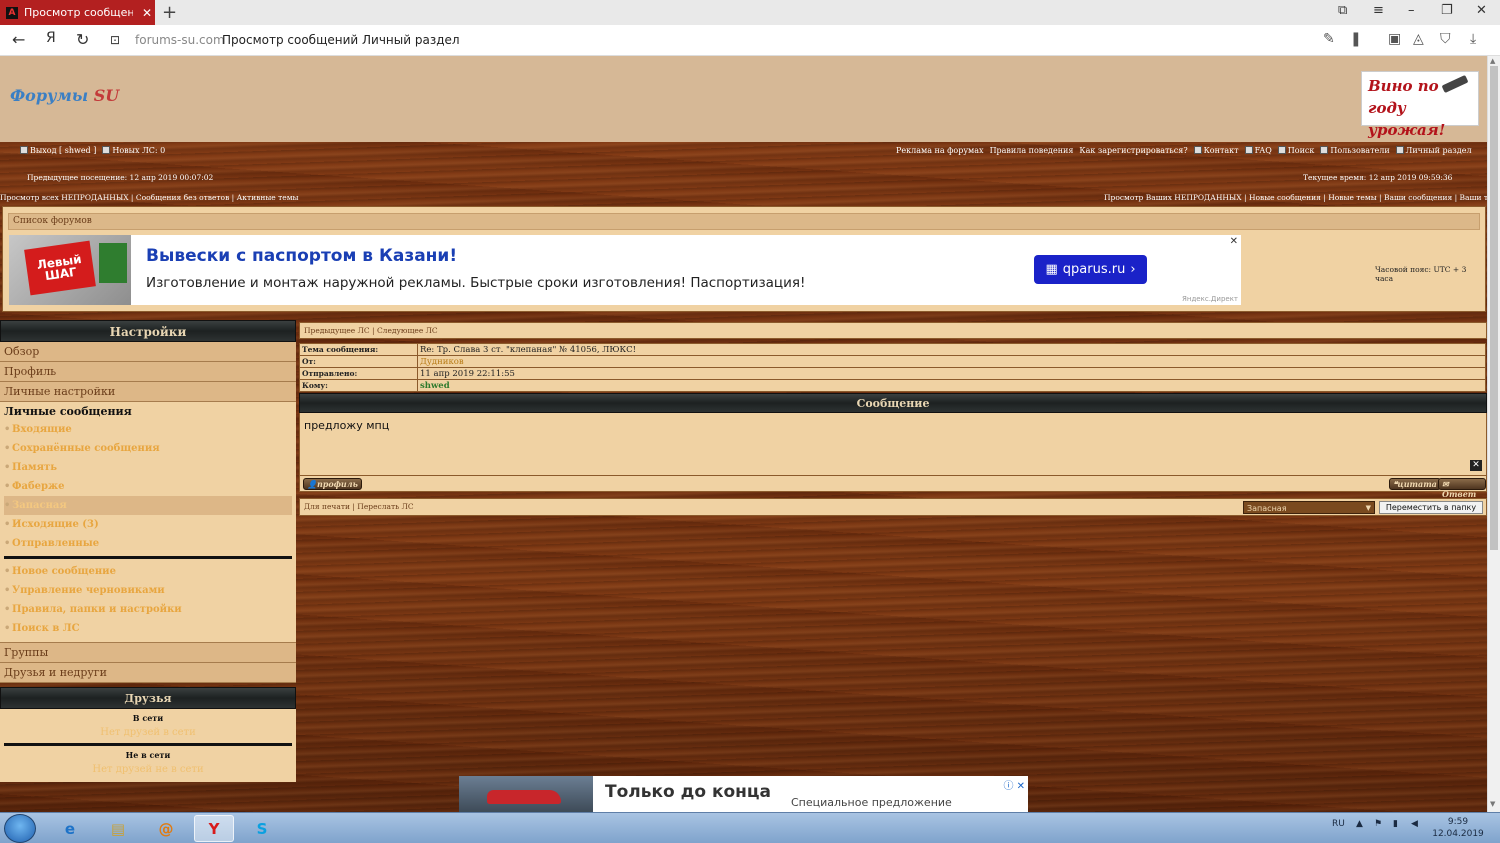 This screenshot has width=1500, height=843. Describe the element at coordinates (82, 39) in the screenshot. I see `reload-icon: ↻` at that location.